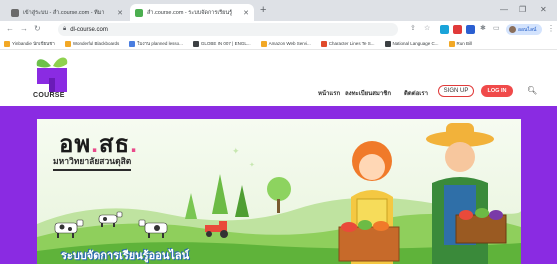 The width and height of the screenshot is (557, 264). What do you see at coordinates (89, 29) in the screenshot?
I see `address-url: dl-course.com` at bounding box center [89, 29].